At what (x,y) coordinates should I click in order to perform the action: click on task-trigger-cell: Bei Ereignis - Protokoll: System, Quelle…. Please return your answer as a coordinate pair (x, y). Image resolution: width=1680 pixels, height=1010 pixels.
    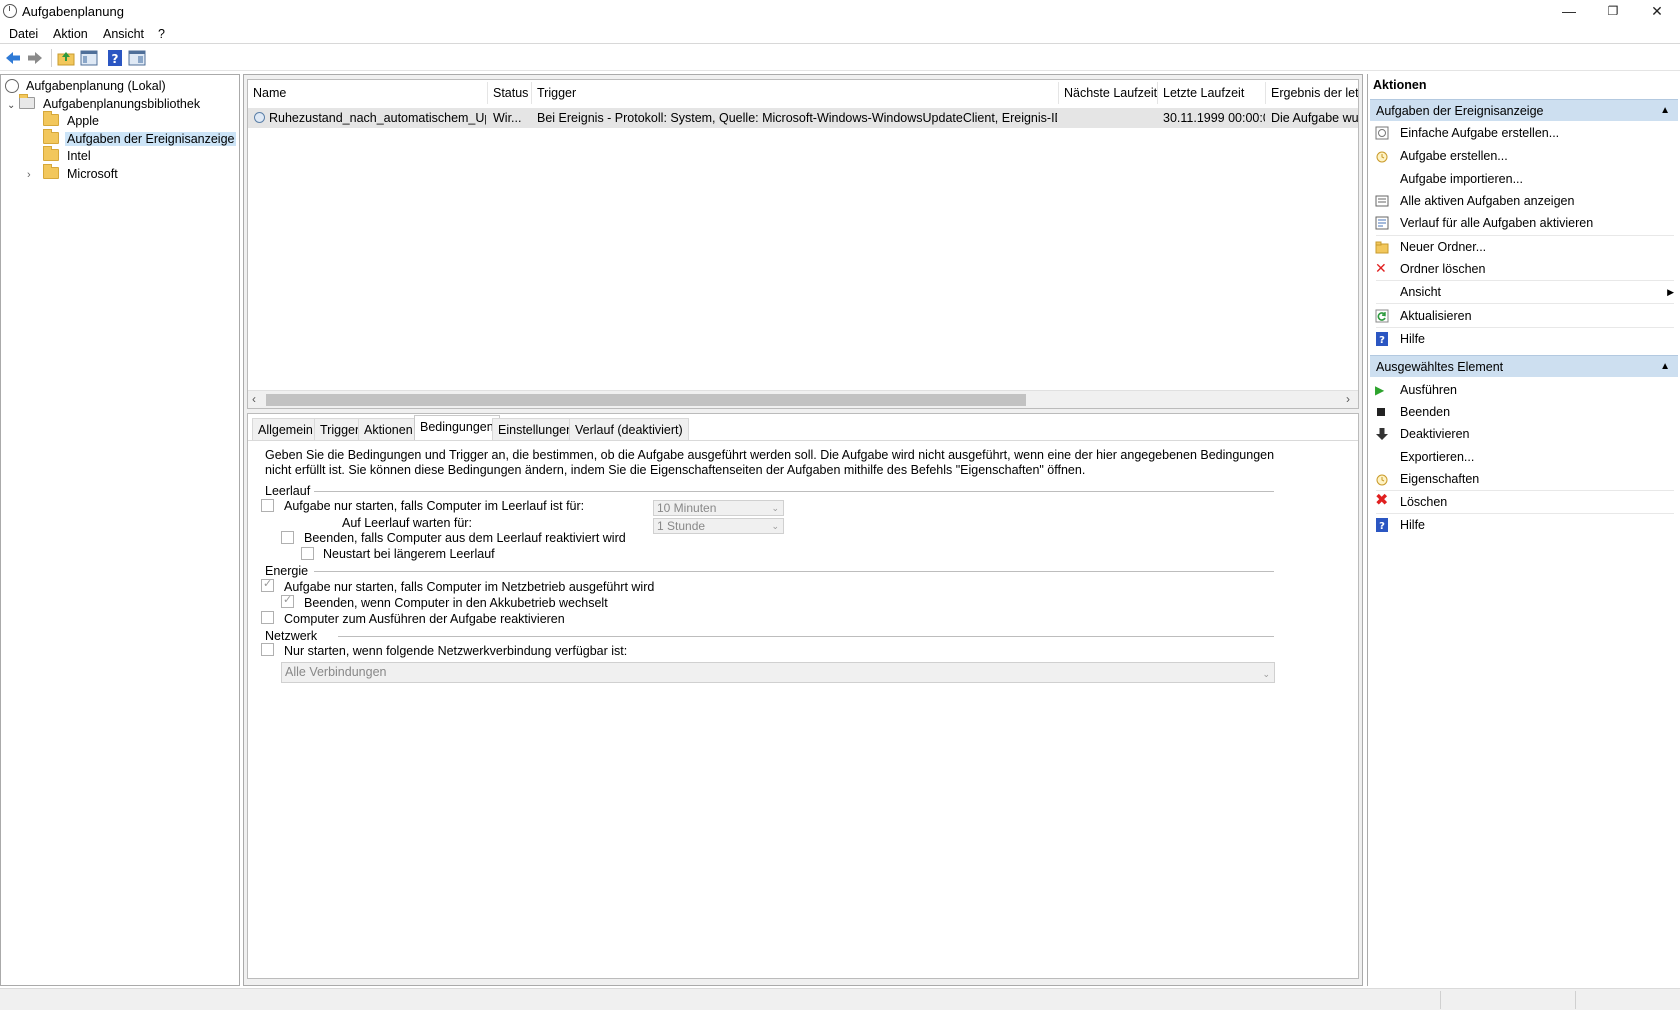
    Looking at the image, I should click on (797, 118).